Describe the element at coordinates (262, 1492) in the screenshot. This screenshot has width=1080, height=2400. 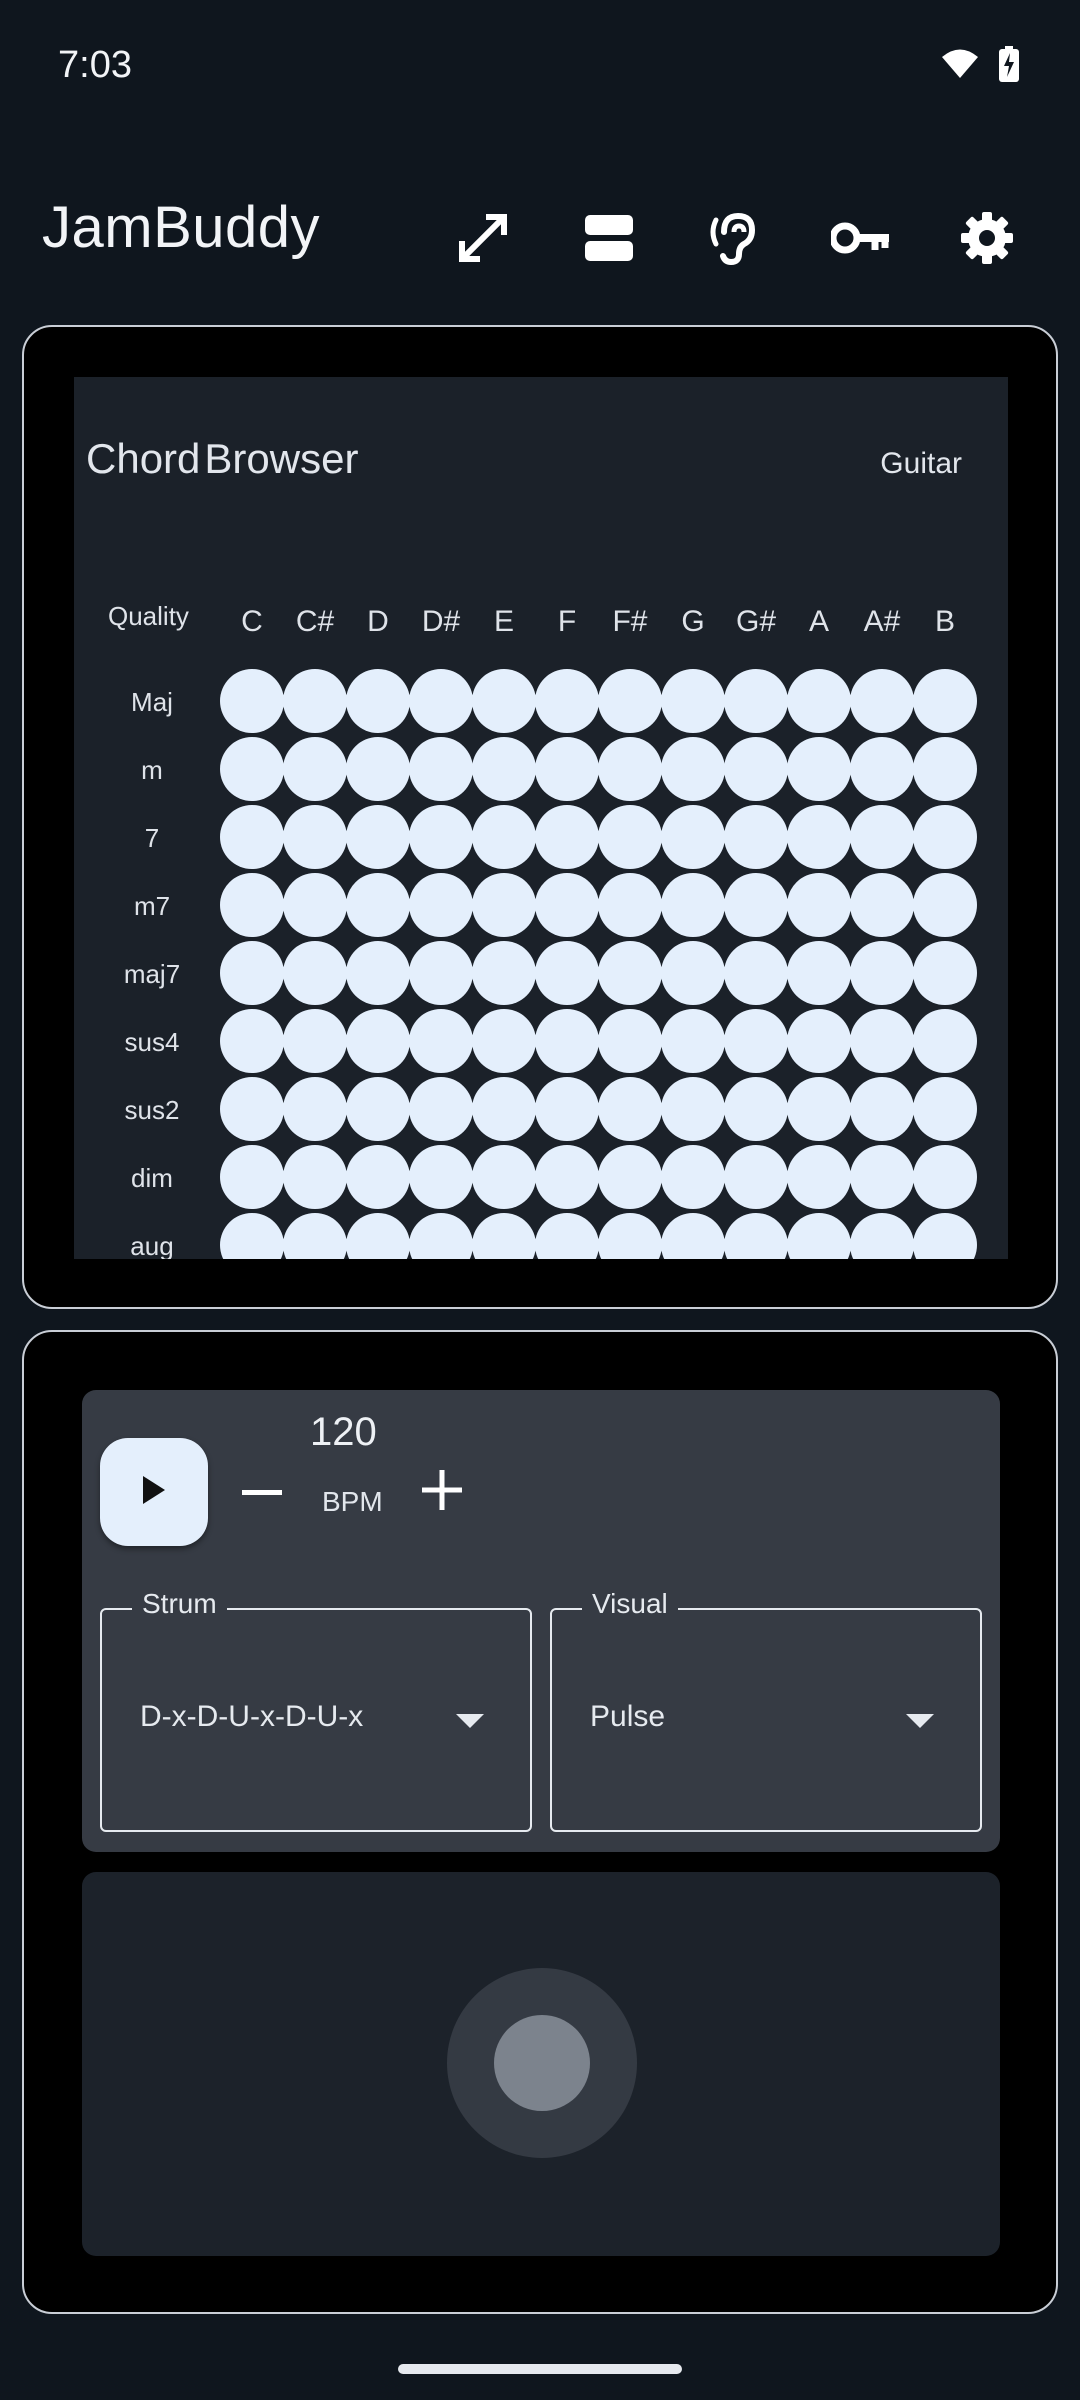
I see `bpm-decrease-button` at that location.